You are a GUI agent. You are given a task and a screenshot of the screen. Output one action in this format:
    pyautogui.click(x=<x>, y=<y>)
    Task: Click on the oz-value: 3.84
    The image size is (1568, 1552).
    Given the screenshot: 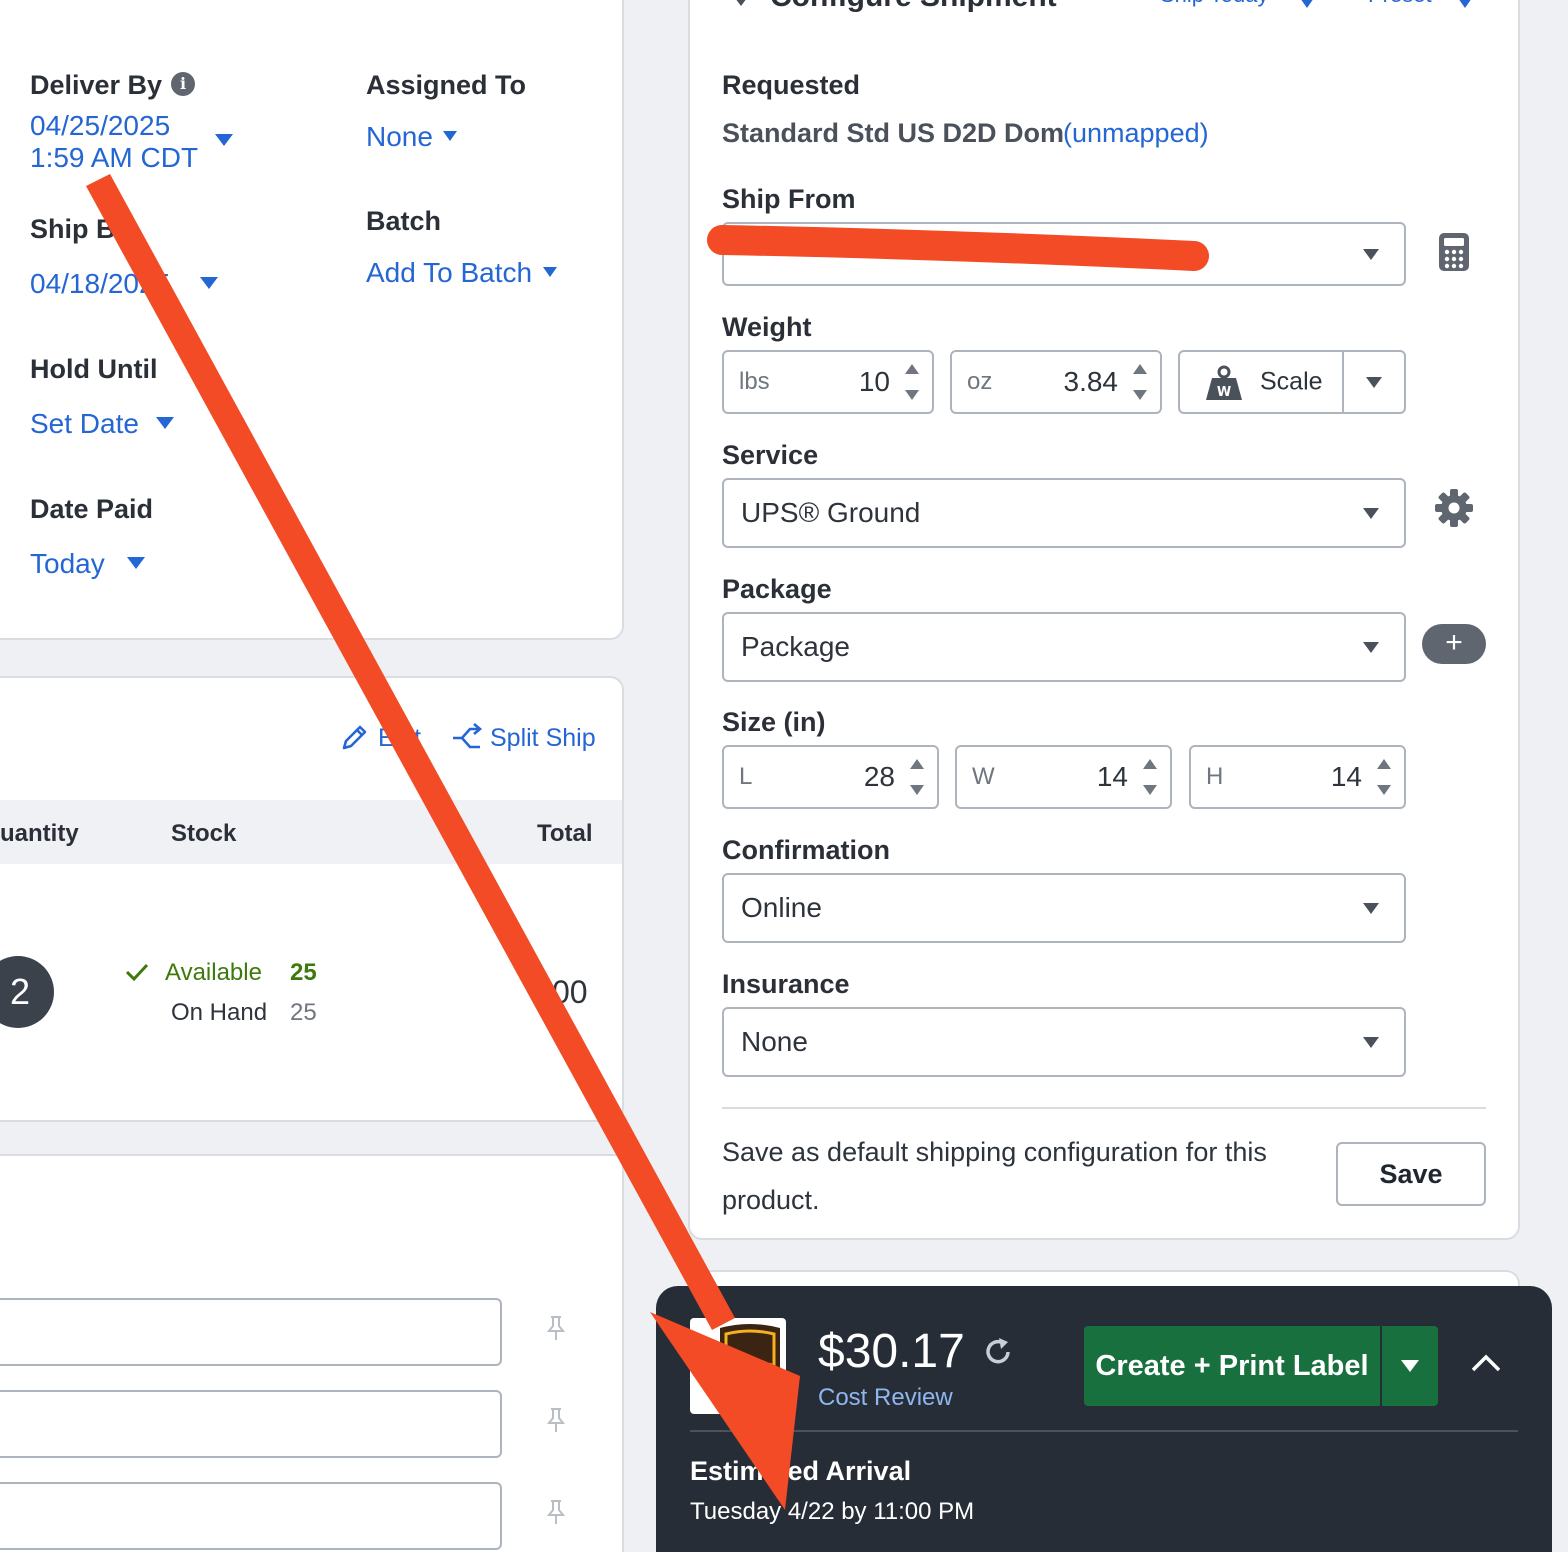 What is the action you would take?
    pyautogui.click(x=1091, y=382)
    